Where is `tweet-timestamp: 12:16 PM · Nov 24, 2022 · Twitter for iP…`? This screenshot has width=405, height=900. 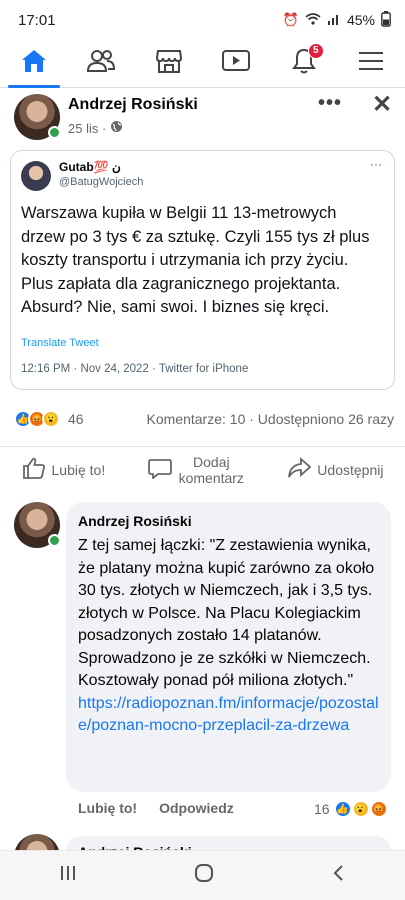
tweet-timestamp: 12:16 PM · Nov 24, 2022 · Twitter for iP… is located at coordinates (135, 369).